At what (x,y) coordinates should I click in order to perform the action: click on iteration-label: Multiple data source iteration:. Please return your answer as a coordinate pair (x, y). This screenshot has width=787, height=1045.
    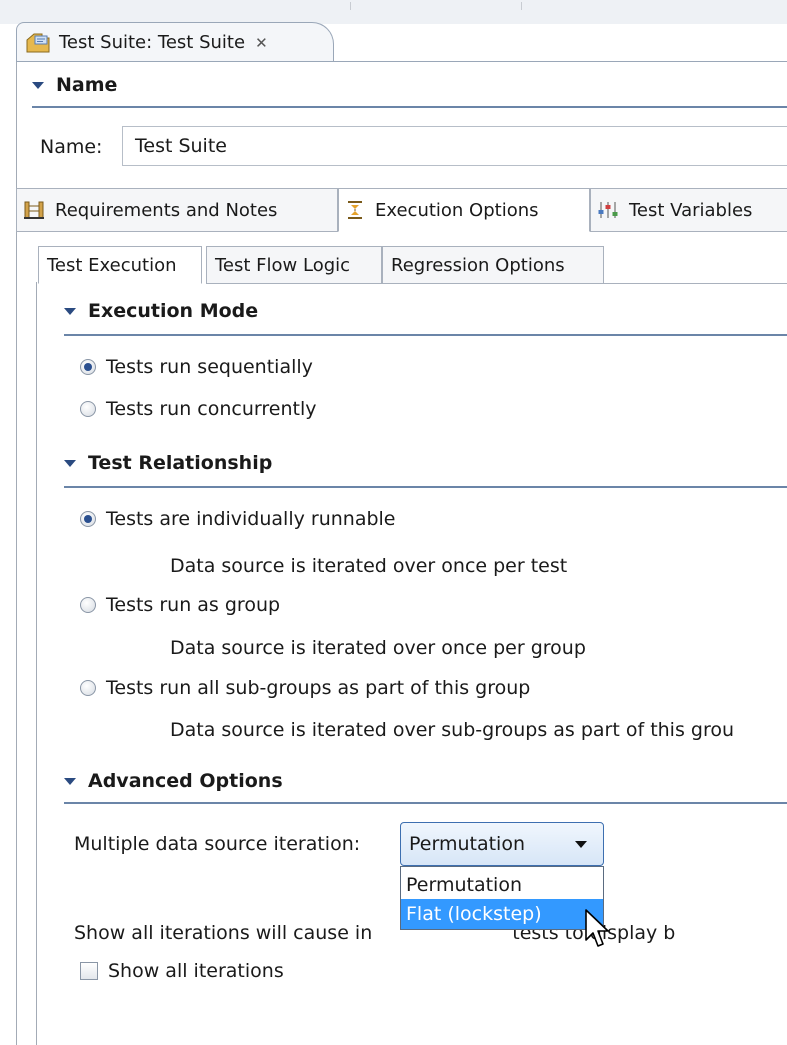
    Looking at the image, I should click on (217, 844).